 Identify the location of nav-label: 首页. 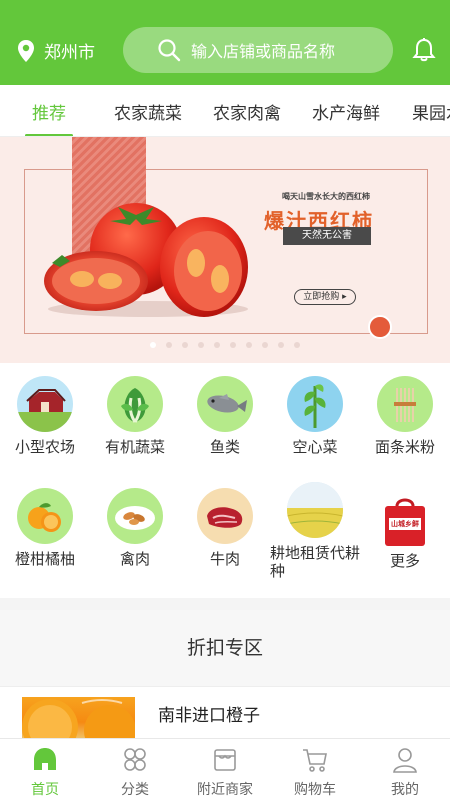
(45, 790).